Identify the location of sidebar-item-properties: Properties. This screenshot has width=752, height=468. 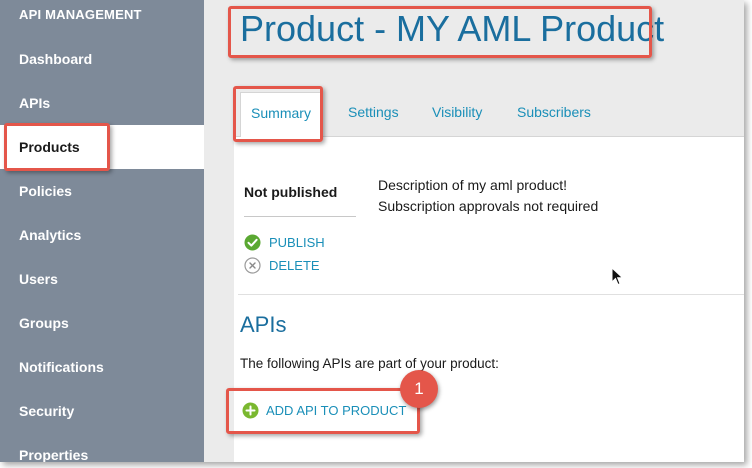
(102, 447).